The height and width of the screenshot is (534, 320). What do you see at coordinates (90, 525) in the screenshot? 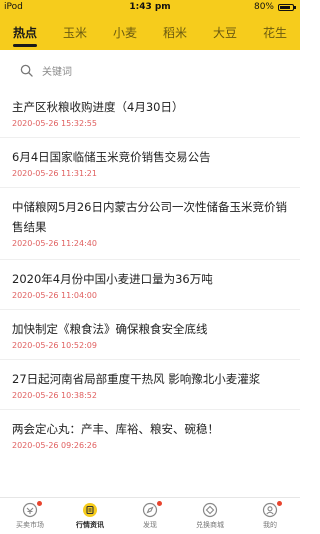
I see `nav-label: 行情资讯` at bounding box center [90, 525].